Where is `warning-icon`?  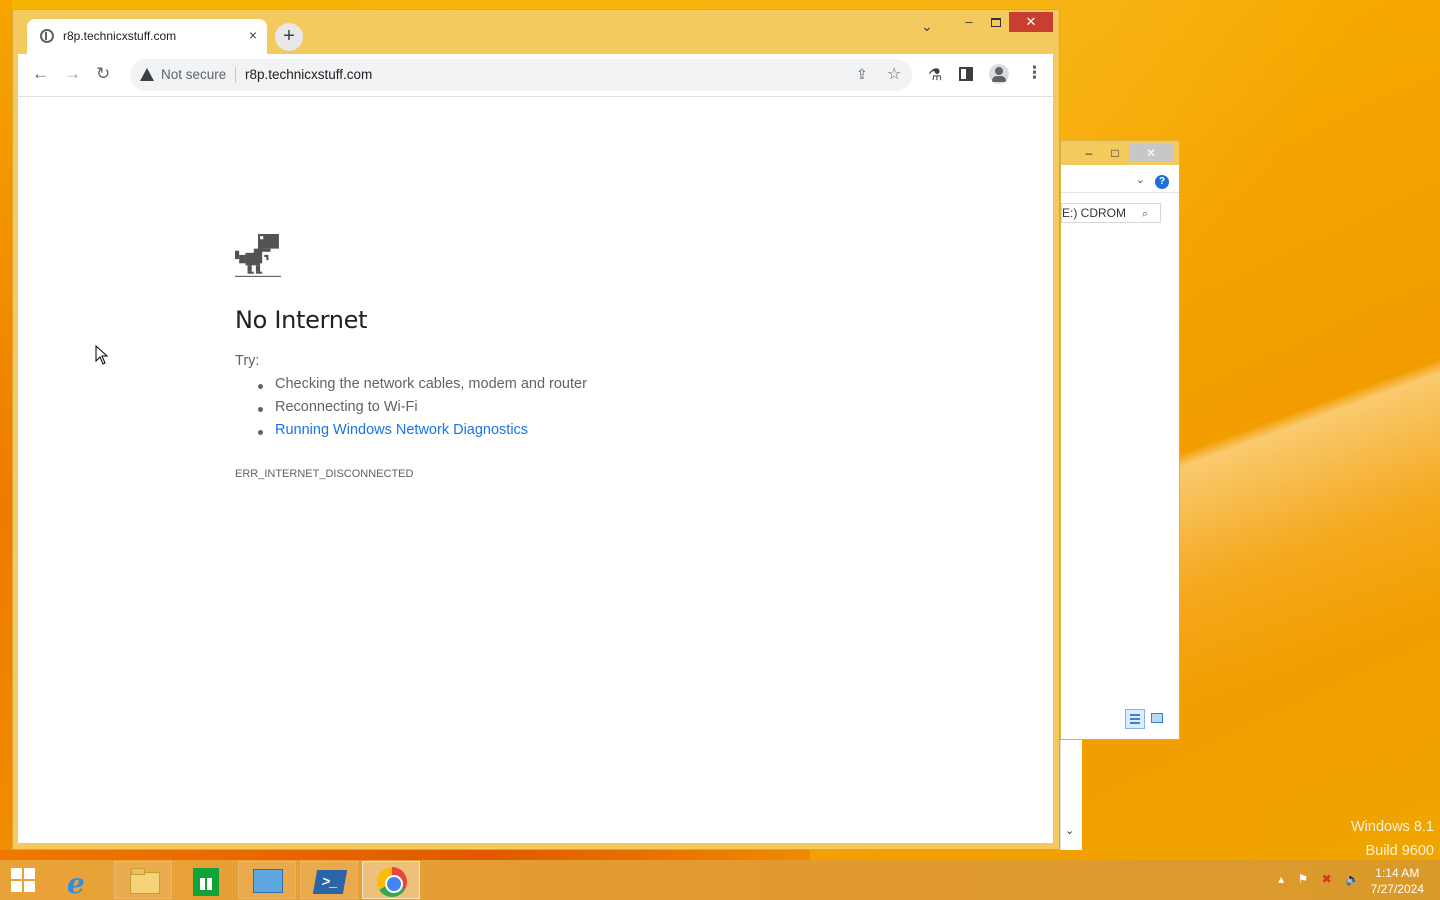
warning-icon is located at coordinates (147, 74).